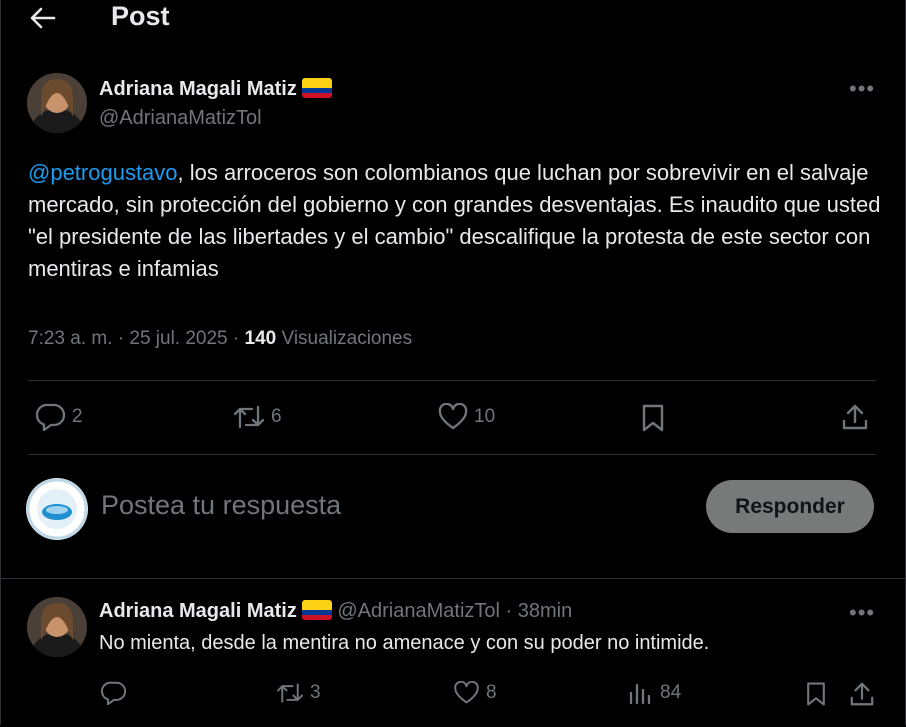 The height and width of the screenshot is (727, 906). What do you see at coordinates (180, 118) in the screenshot?
I see `author-handle: @AdrianaMatizTol` at bounding box center [180, 118].